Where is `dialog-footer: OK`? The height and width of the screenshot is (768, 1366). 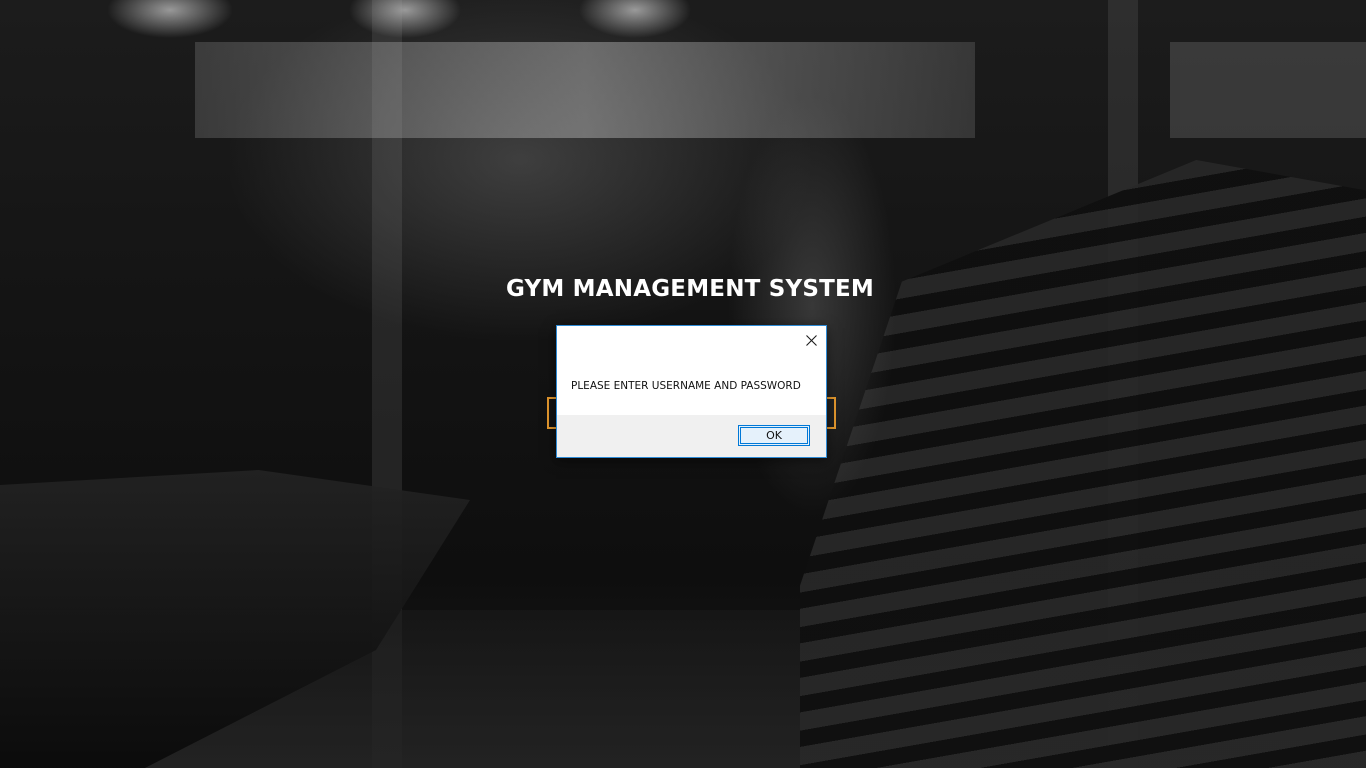
dialog-footer: OK is located at coordinates (691, 436).